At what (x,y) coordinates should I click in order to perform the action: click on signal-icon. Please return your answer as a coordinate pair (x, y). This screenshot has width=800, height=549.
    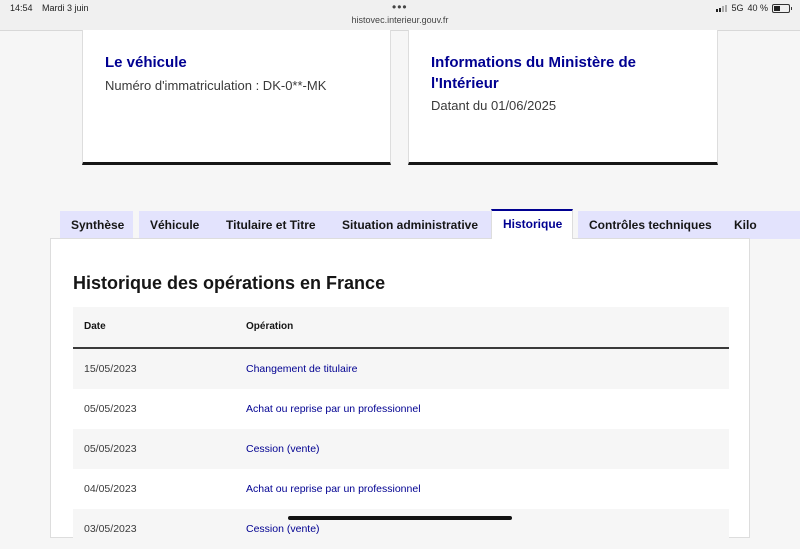
    Looking at the image, I should click on (722, 8).